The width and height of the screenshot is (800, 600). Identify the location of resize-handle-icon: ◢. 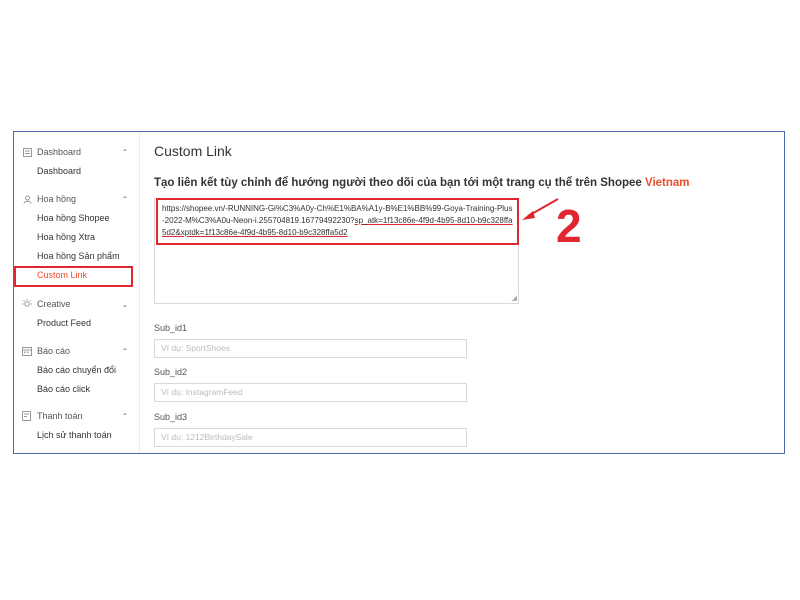
(514, 298).